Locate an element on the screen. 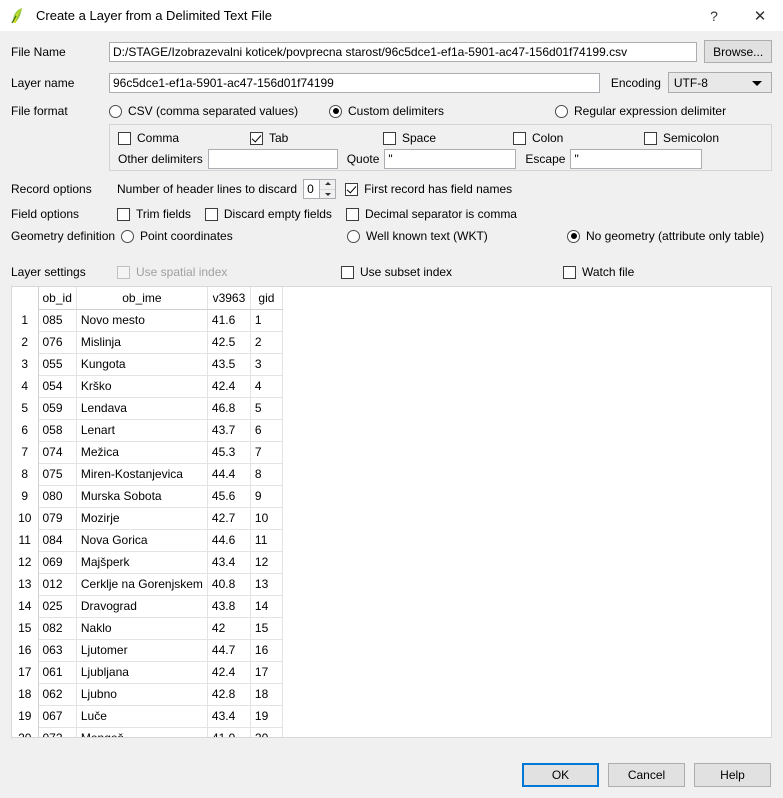 The image size is (783, 798). checkbox-use-subset-index: Use subset index is located at coordinates (452, 272).